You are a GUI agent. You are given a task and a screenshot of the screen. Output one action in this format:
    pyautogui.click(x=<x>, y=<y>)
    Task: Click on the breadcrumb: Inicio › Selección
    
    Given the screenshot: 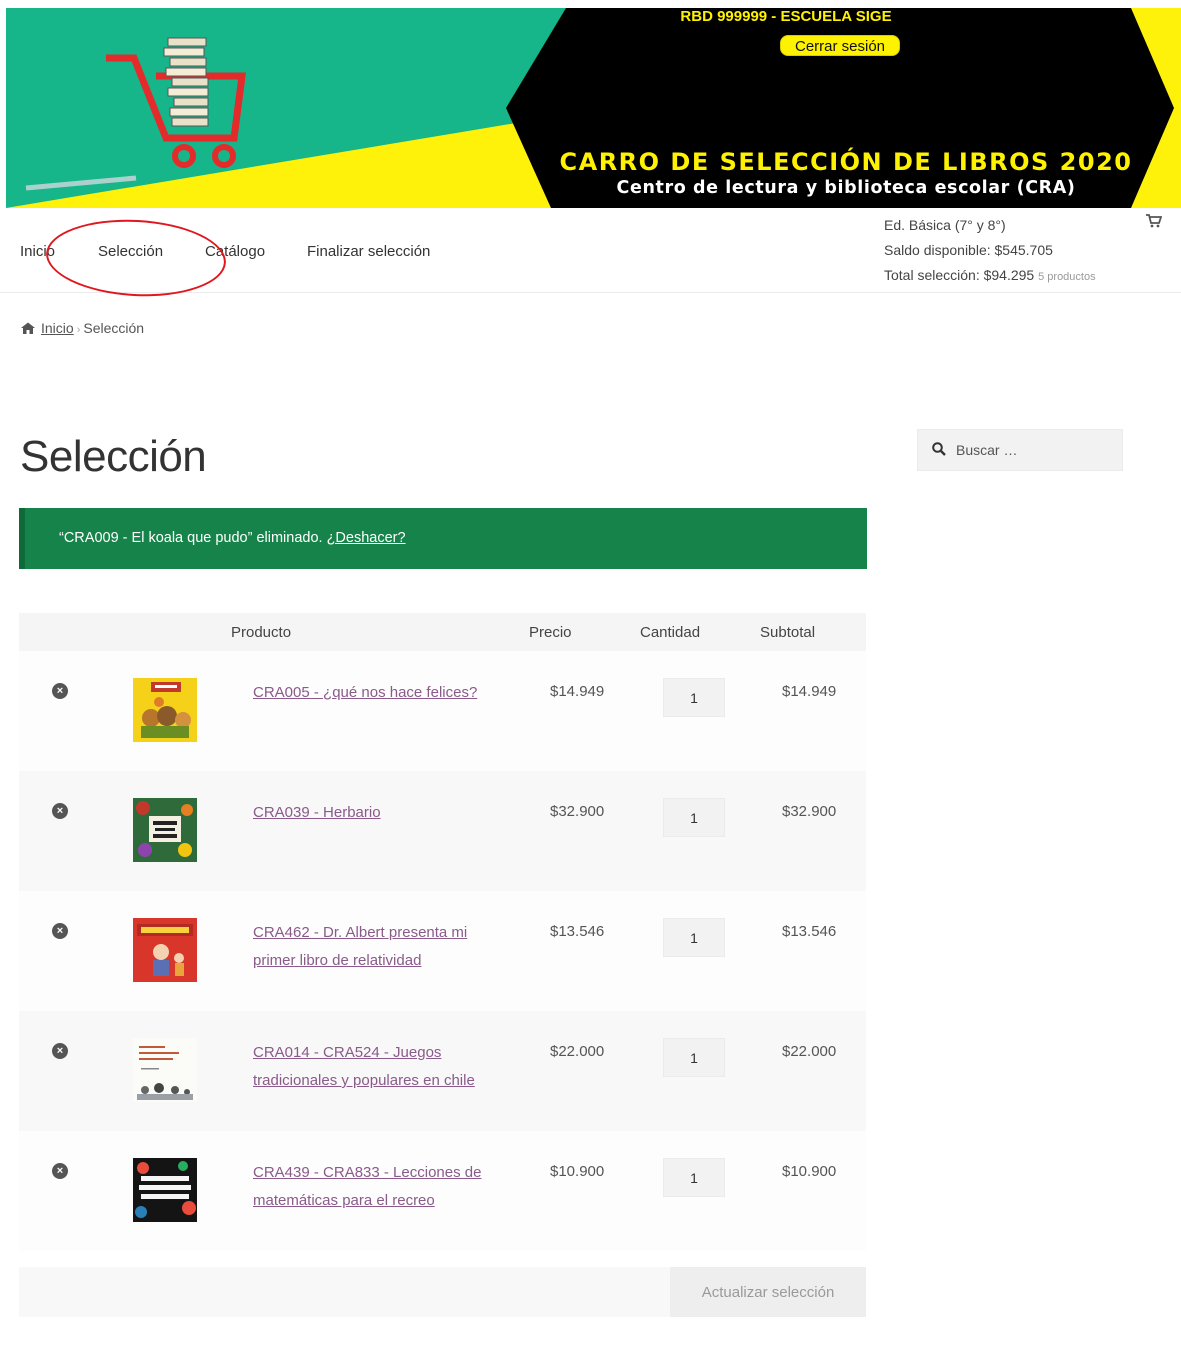 What is the action you would take?
    pyautogui.click(x=82, y=328)
    